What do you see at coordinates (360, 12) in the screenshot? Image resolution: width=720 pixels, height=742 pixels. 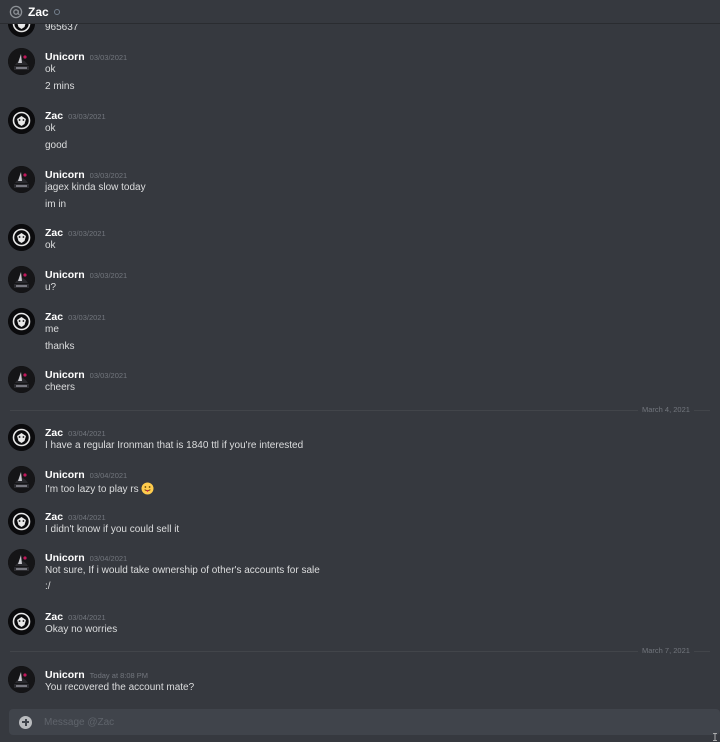 I see `channel-header: Zac` at bounding box center [360, 12].